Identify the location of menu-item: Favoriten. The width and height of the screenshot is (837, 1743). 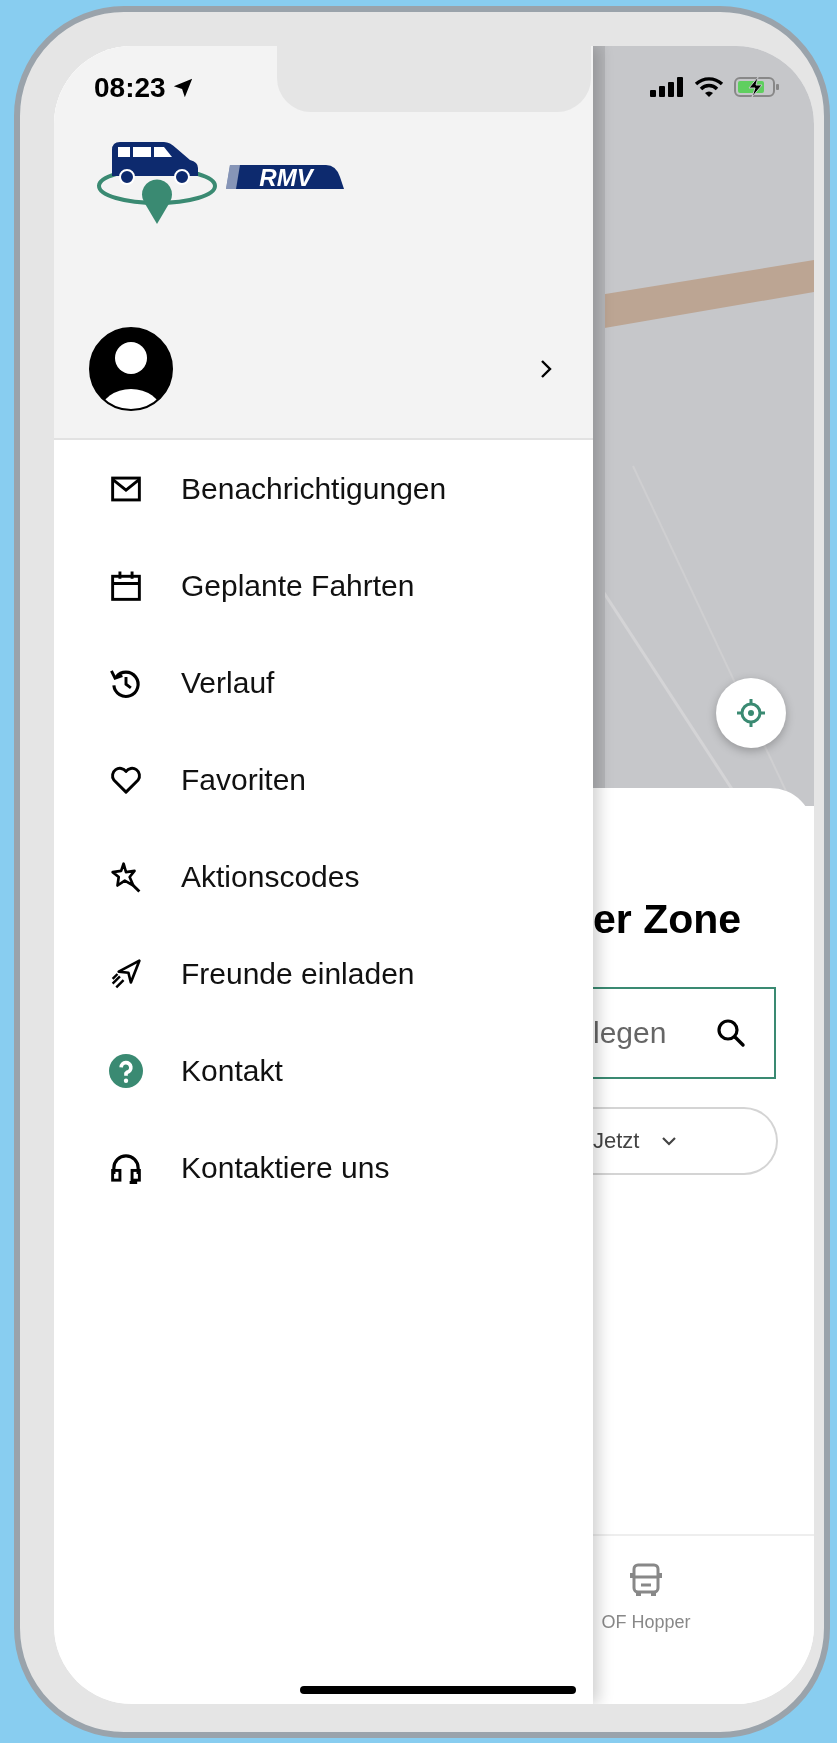
(323, 779).